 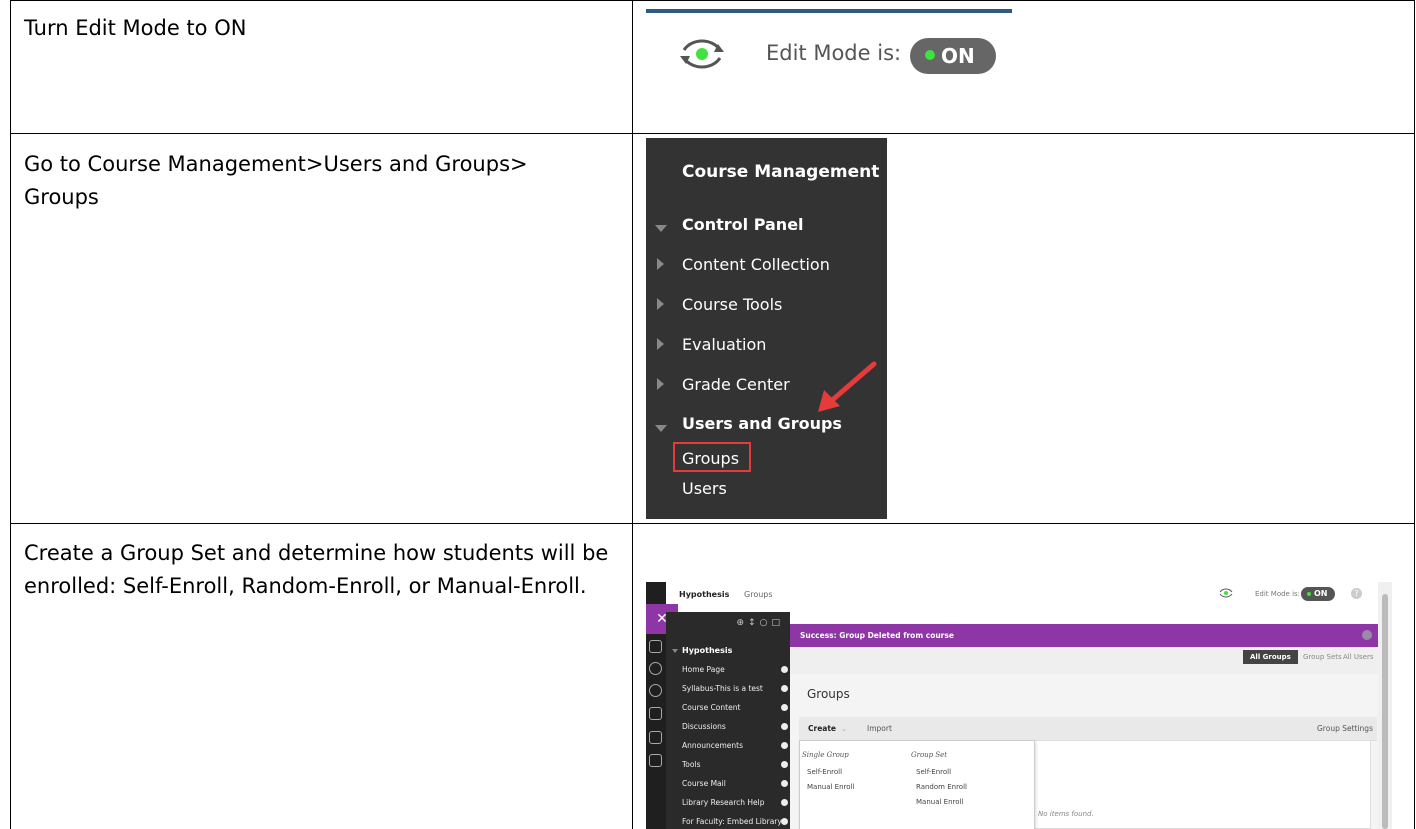 What do you see at coordinates (10, 414) in the screenshot?
I see `table-border-left` at bounding box center [10, 414].